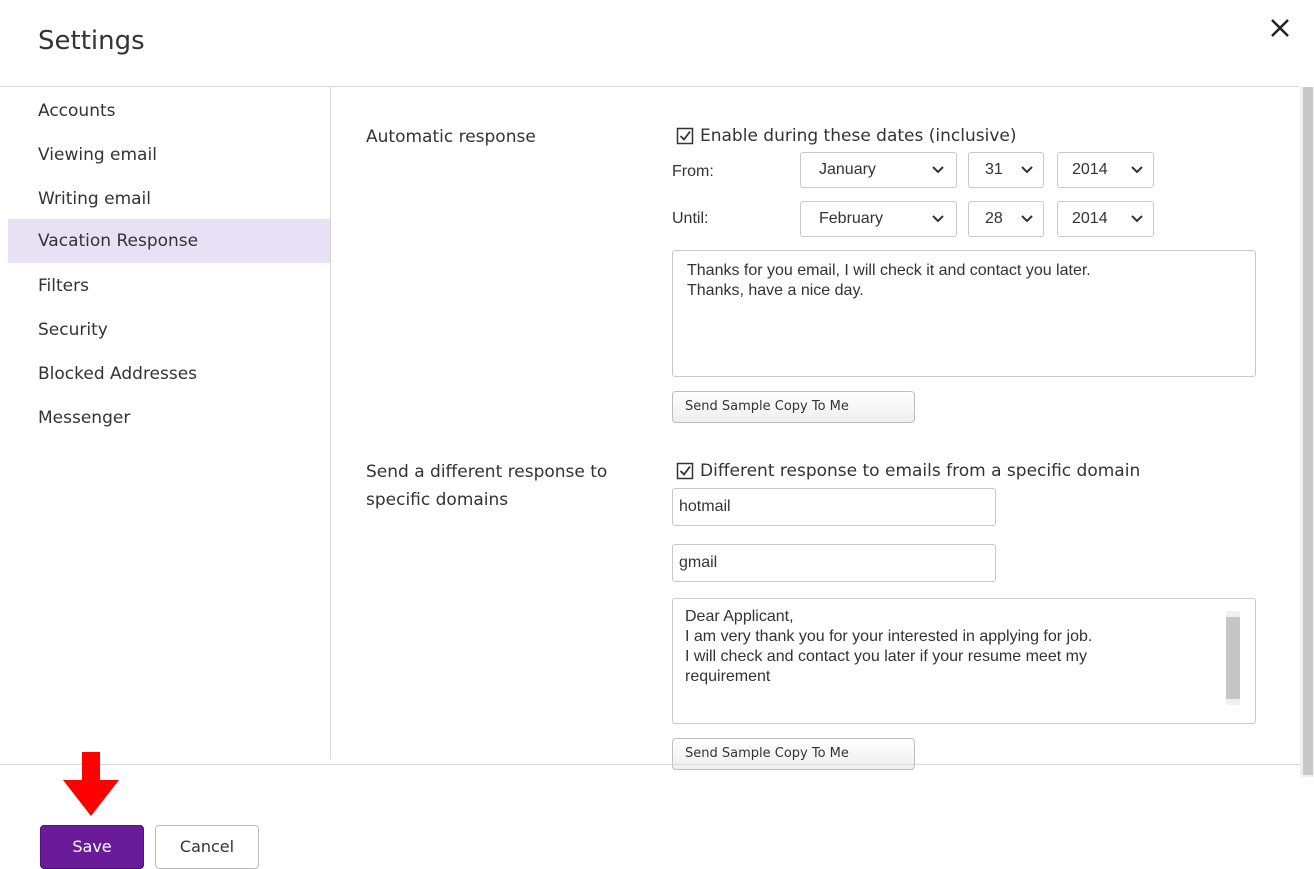 This screenshot has height=869, width=1314. Describe the element at coordinates (834, 563) in the screenshot. I see `domain-input-2: gmail` at that location.